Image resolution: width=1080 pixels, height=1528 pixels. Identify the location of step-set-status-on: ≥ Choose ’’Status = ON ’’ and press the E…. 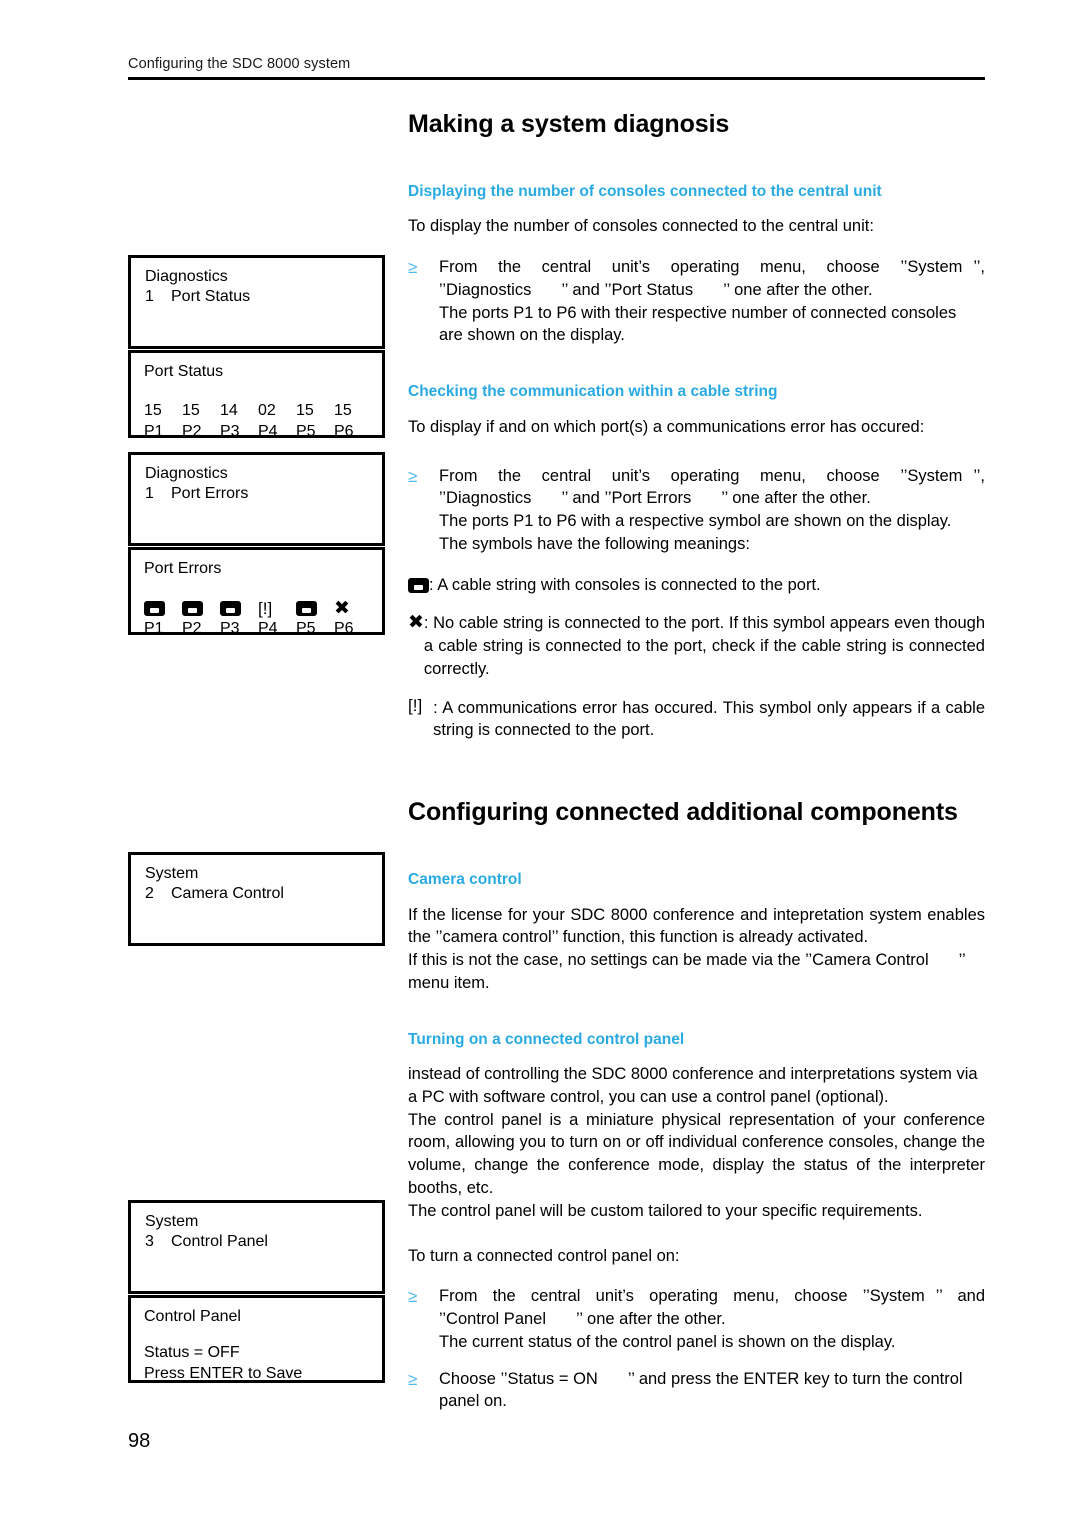
(696, 1391).